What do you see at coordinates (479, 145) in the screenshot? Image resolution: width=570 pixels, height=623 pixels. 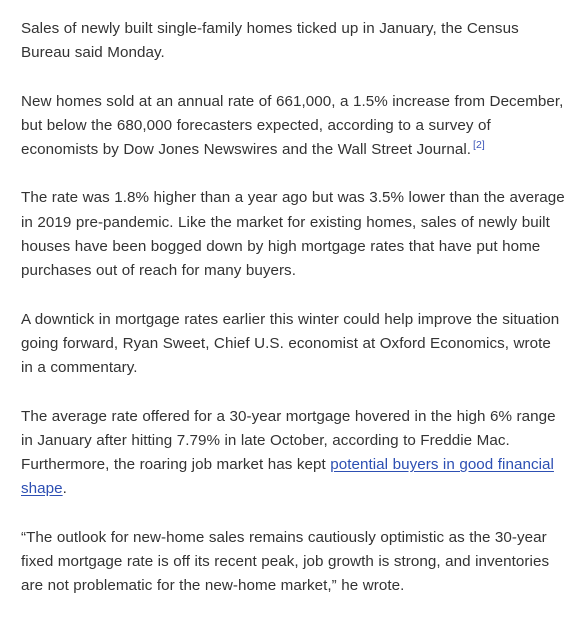 I see `citation-link: [2]` at bounding box center [479, 145].